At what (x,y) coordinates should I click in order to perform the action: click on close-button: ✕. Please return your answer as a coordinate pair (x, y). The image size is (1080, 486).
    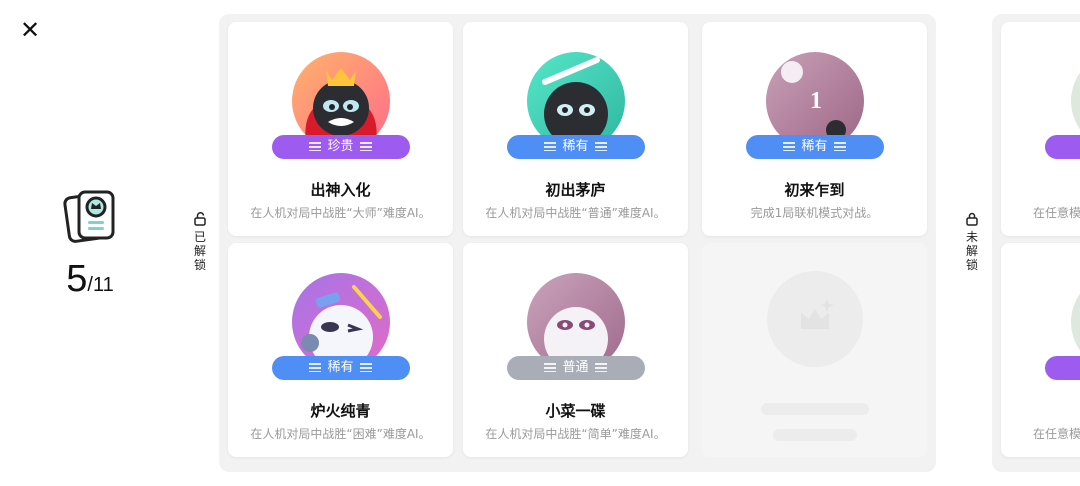
    Looking at the image, I should click on (30, 30).